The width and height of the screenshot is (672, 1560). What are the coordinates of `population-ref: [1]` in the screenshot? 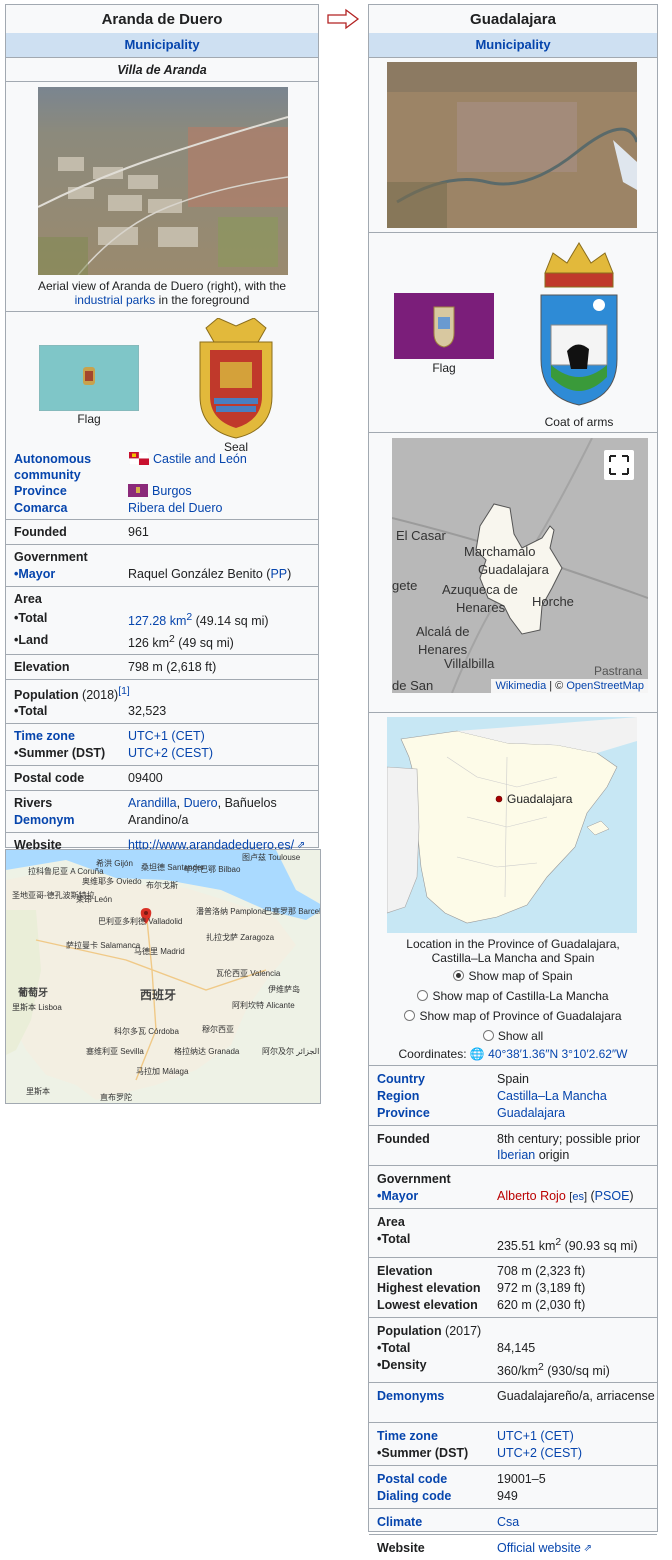 It's located at (124, 691).